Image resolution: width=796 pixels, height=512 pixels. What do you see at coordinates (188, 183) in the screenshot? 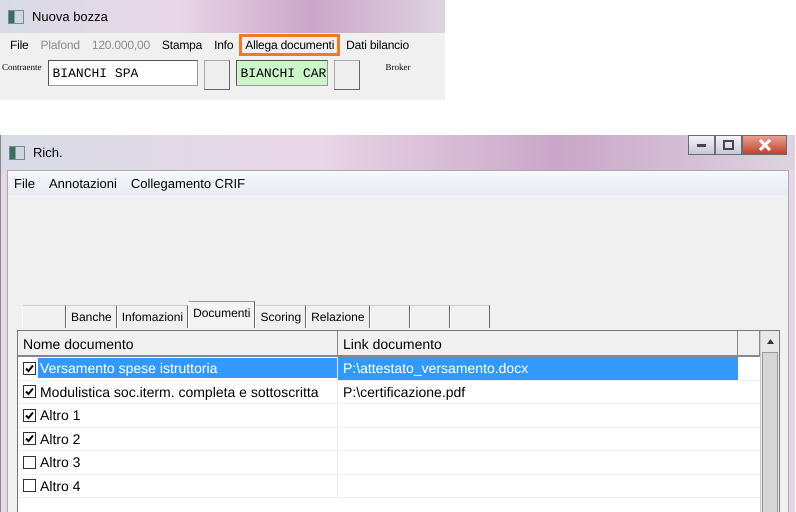
I see `menu-item: Collegamento CRIF` at bounding box center [188, 183].